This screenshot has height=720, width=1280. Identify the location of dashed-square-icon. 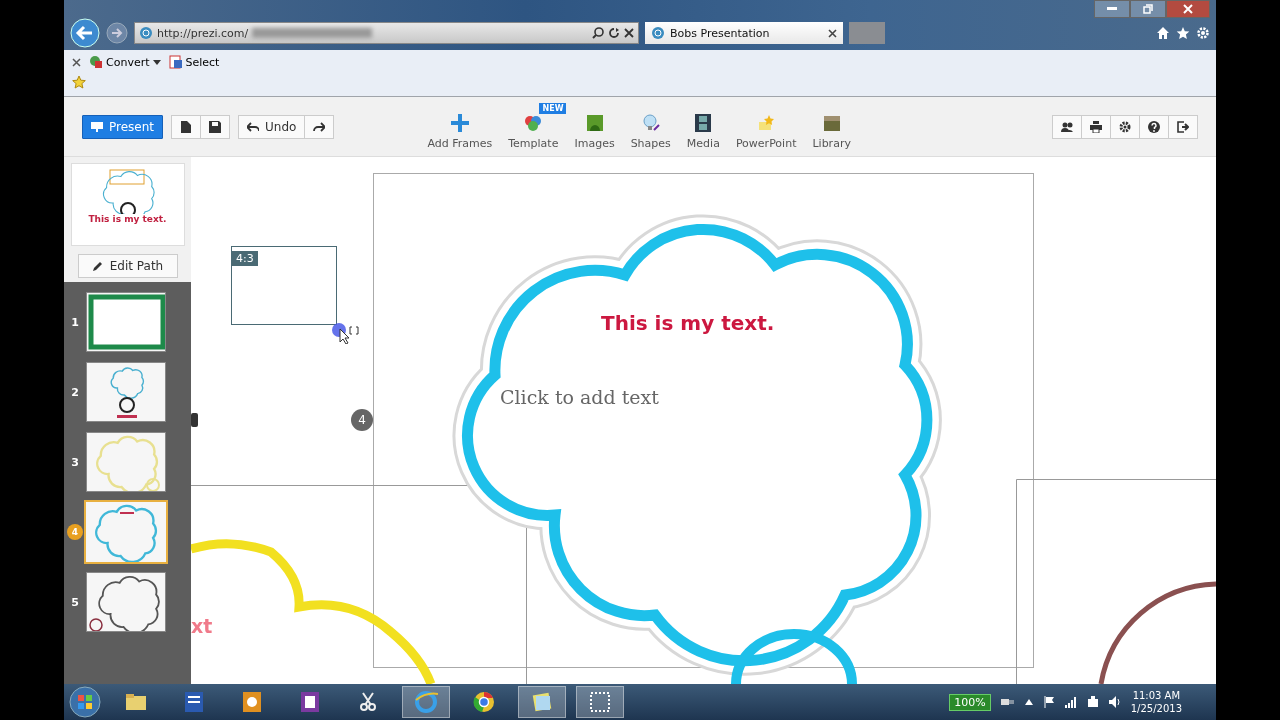
(600, 702).